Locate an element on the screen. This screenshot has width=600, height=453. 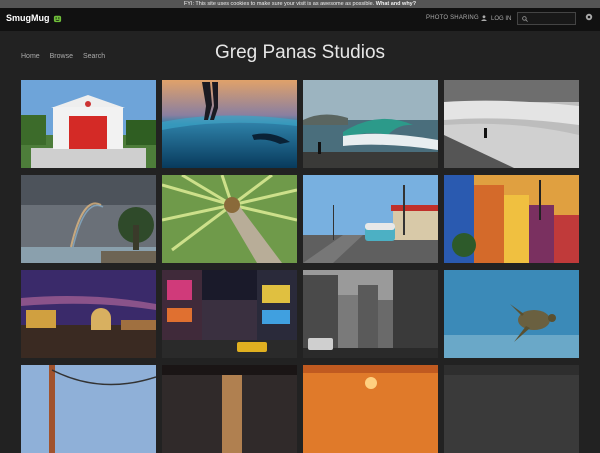
smugmug-face-icon is located at coordinates (57, 19).